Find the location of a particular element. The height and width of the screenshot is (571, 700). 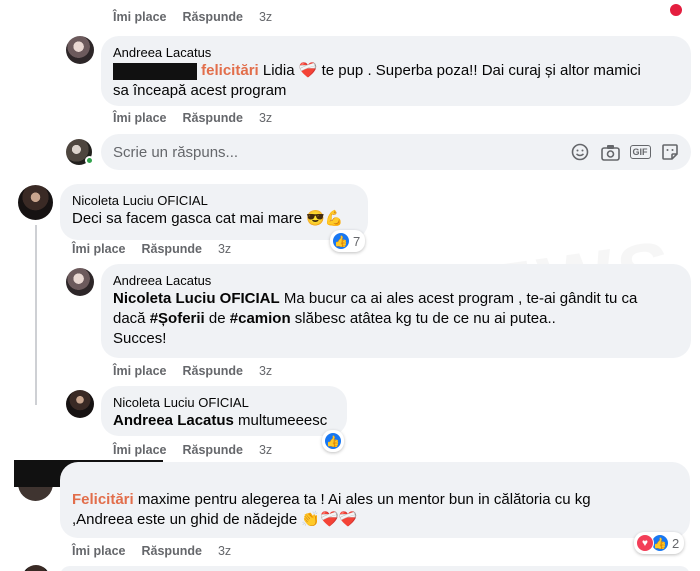

comment-text-pre: dacă is located at coordinates (131, 318).